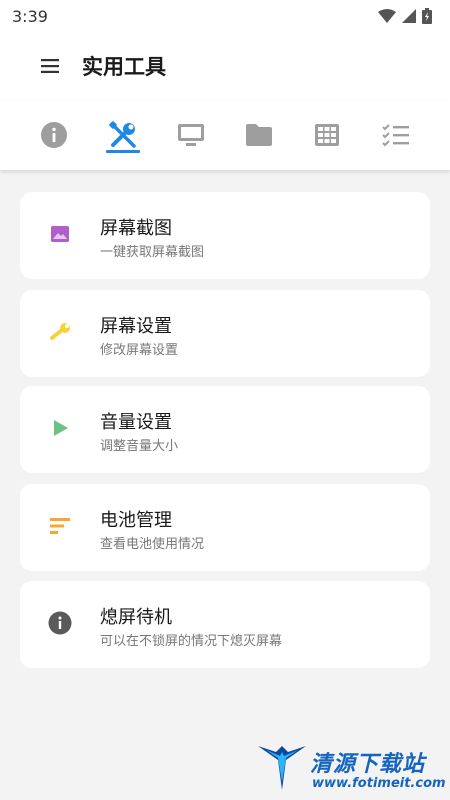 Image resolution: width=450 pixels, height=800 pixels. What do you see at coordinates (124, 67) in the screenshot?
I see `page-title: 实用工具` at bounding box center [124, 67].